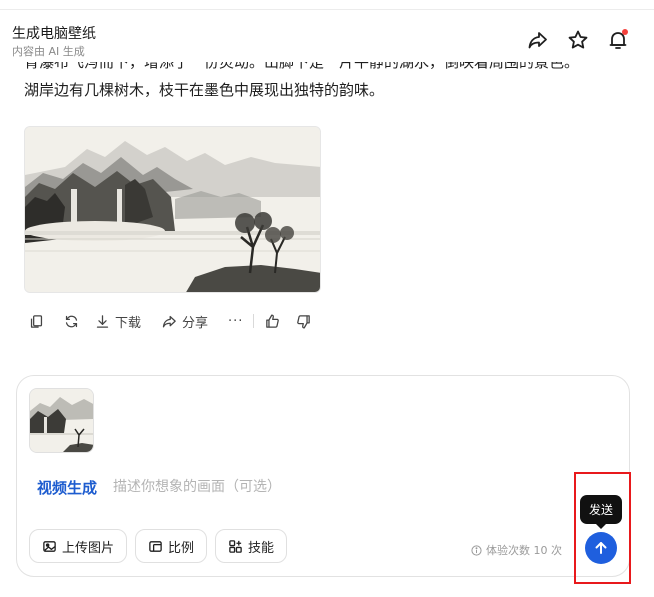 The width and height of the screenshot is (654, 597). I want to click on action-divider, so click(254, 321).